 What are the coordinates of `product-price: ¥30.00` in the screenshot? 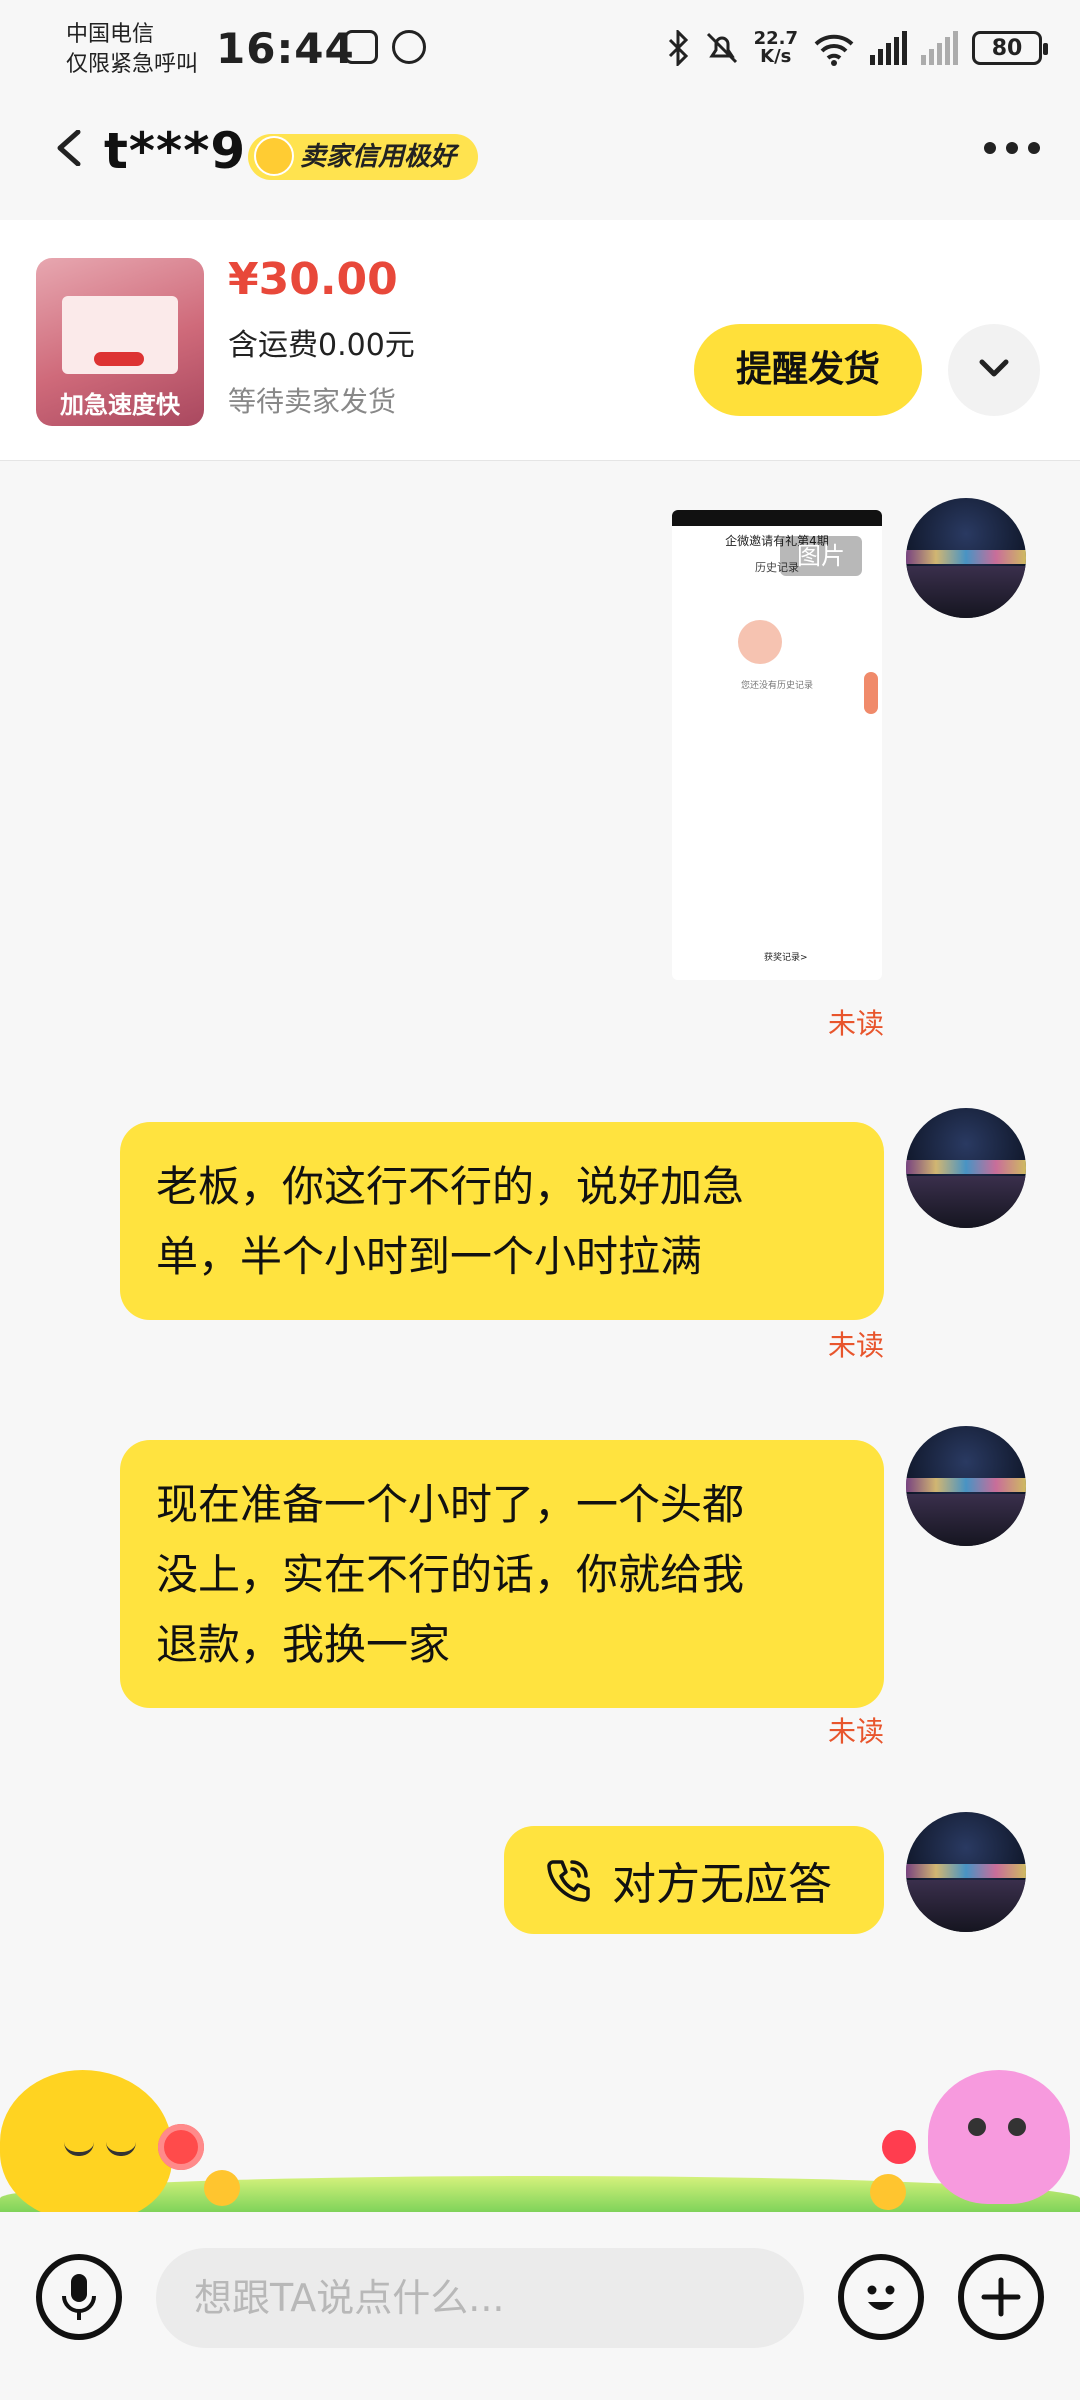 It's located at (313, 279).